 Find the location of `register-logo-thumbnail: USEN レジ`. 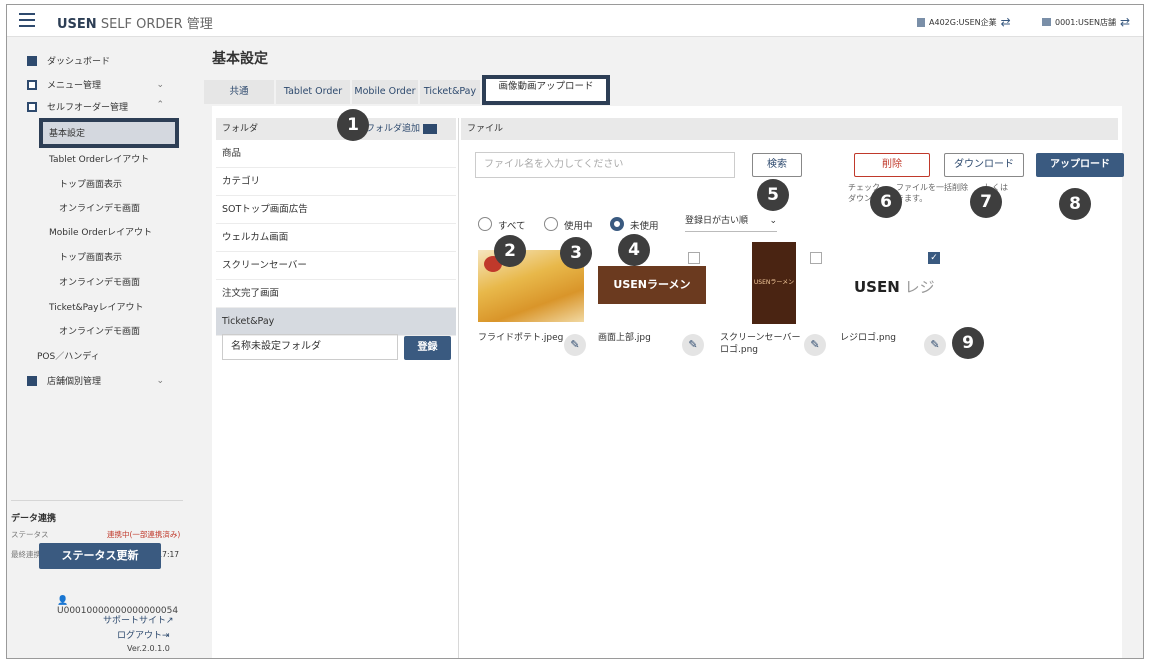

register-logo-thumbnail: USEN レジ is located at coordinates (898, 287).